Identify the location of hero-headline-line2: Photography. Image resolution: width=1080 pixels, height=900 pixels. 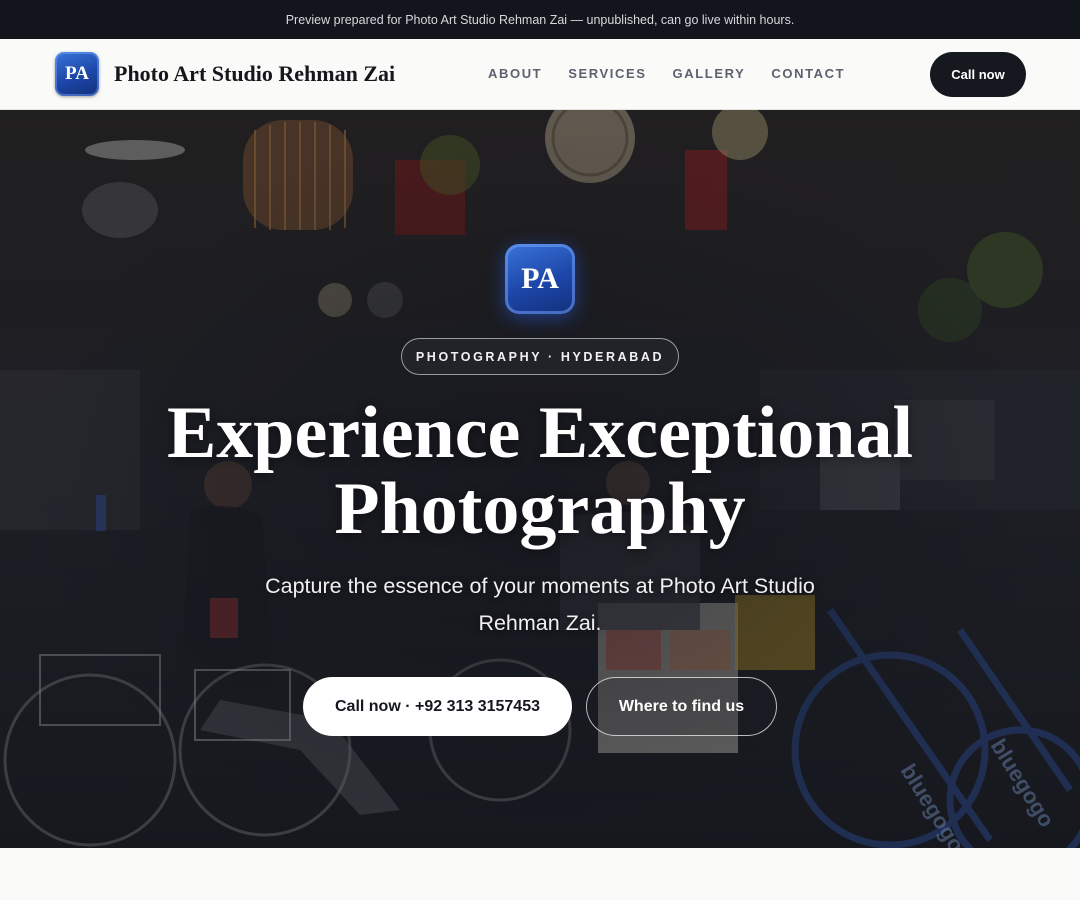
(540, 509).